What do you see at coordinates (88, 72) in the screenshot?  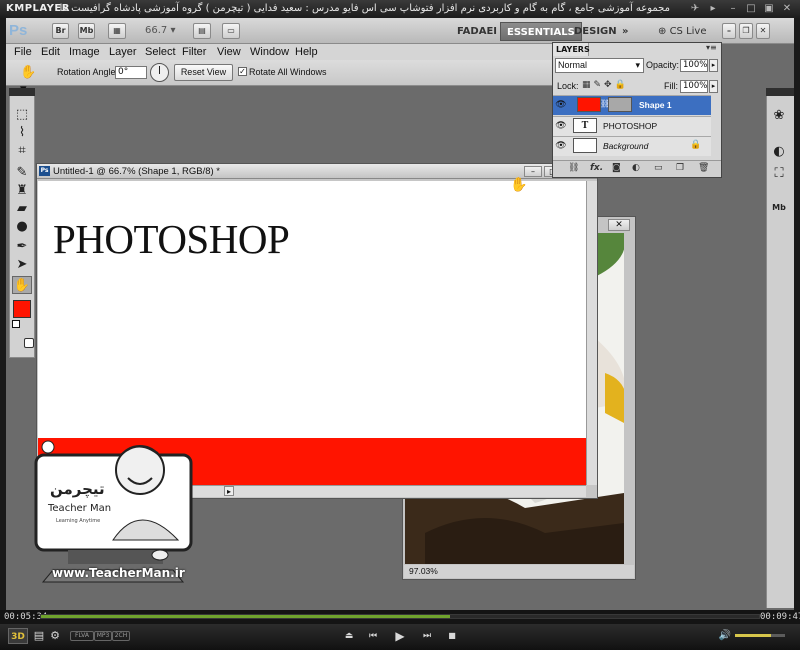 I see `rotation-angle-label: Rotation Angle:` at bounding box center [88, 72].